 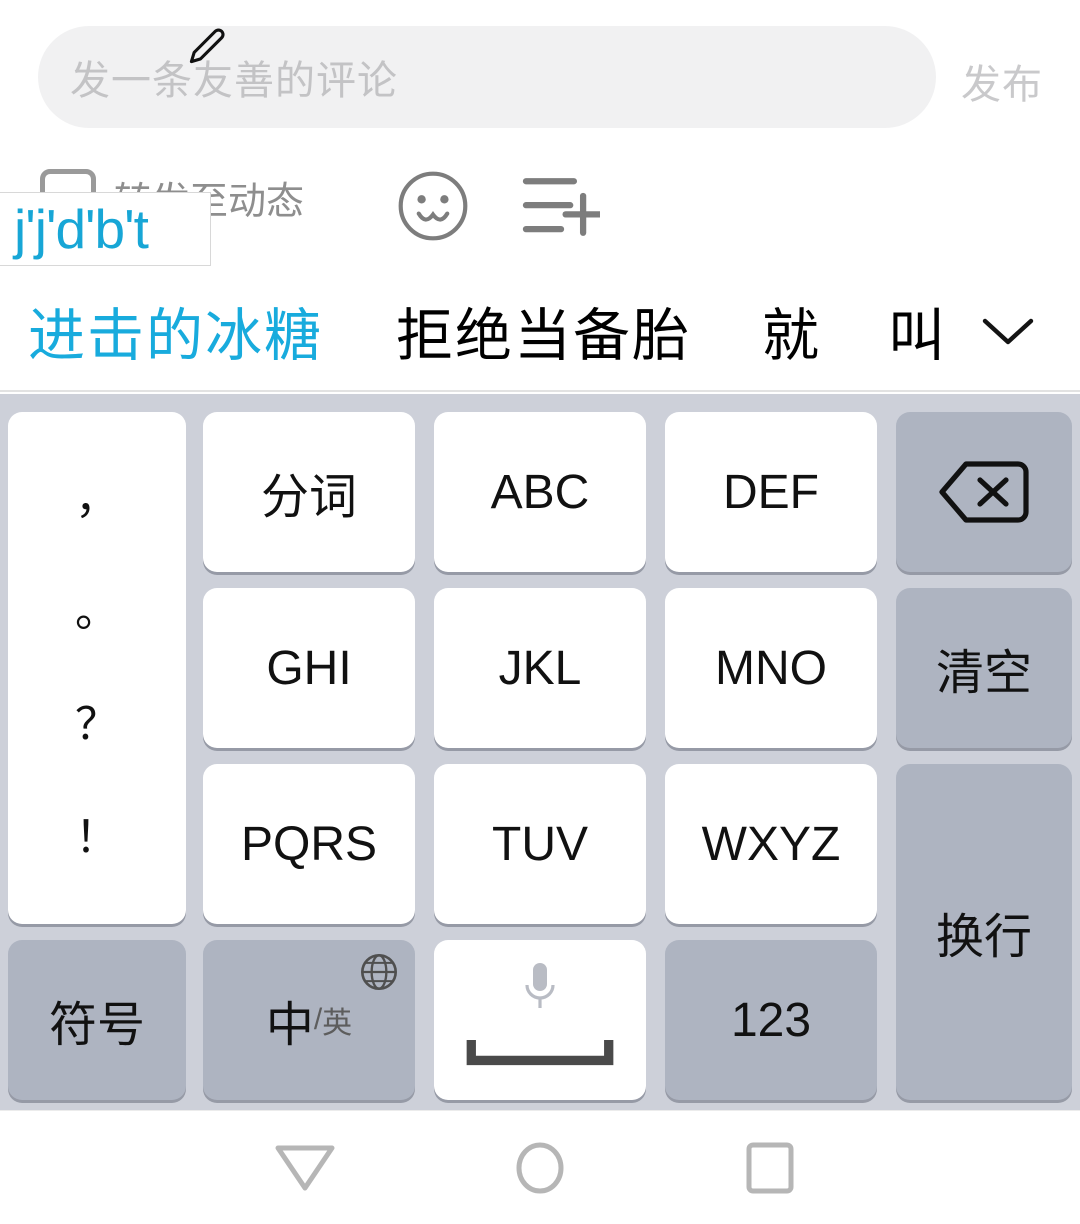 I want to click on nav-home-button, so click(x=540, y=1167).